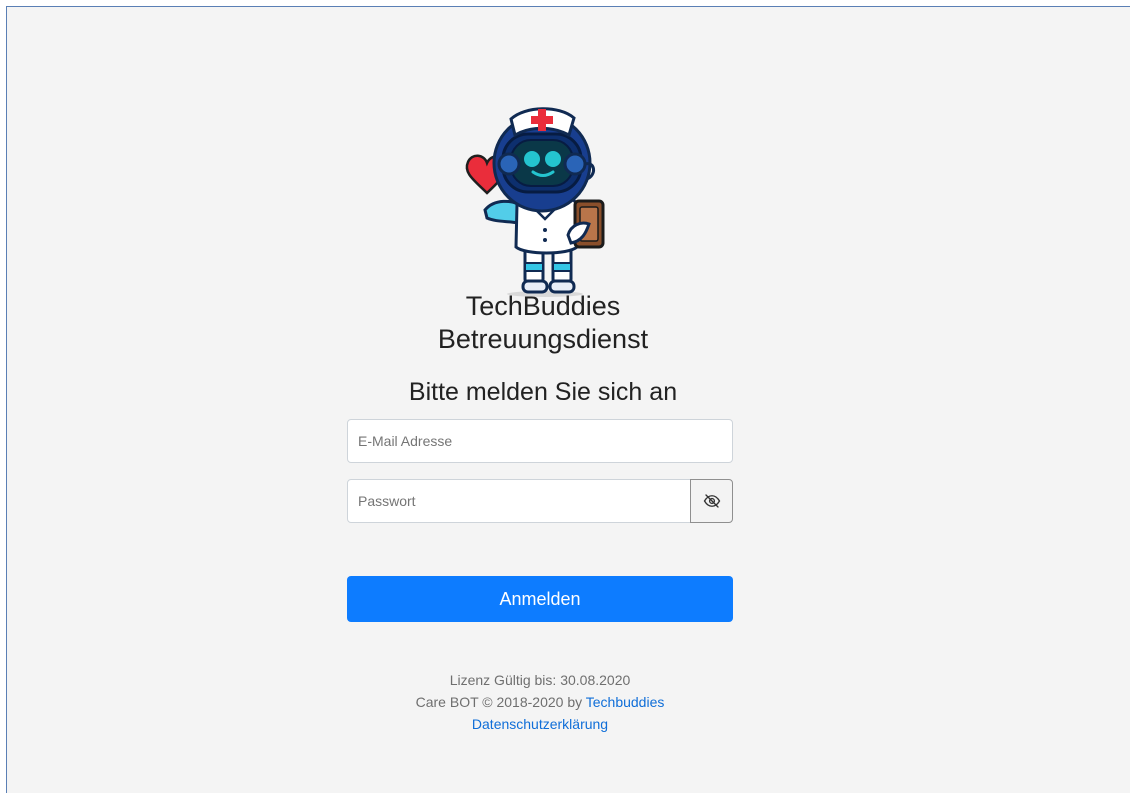  I want to click on email-input, so click(540, 441).